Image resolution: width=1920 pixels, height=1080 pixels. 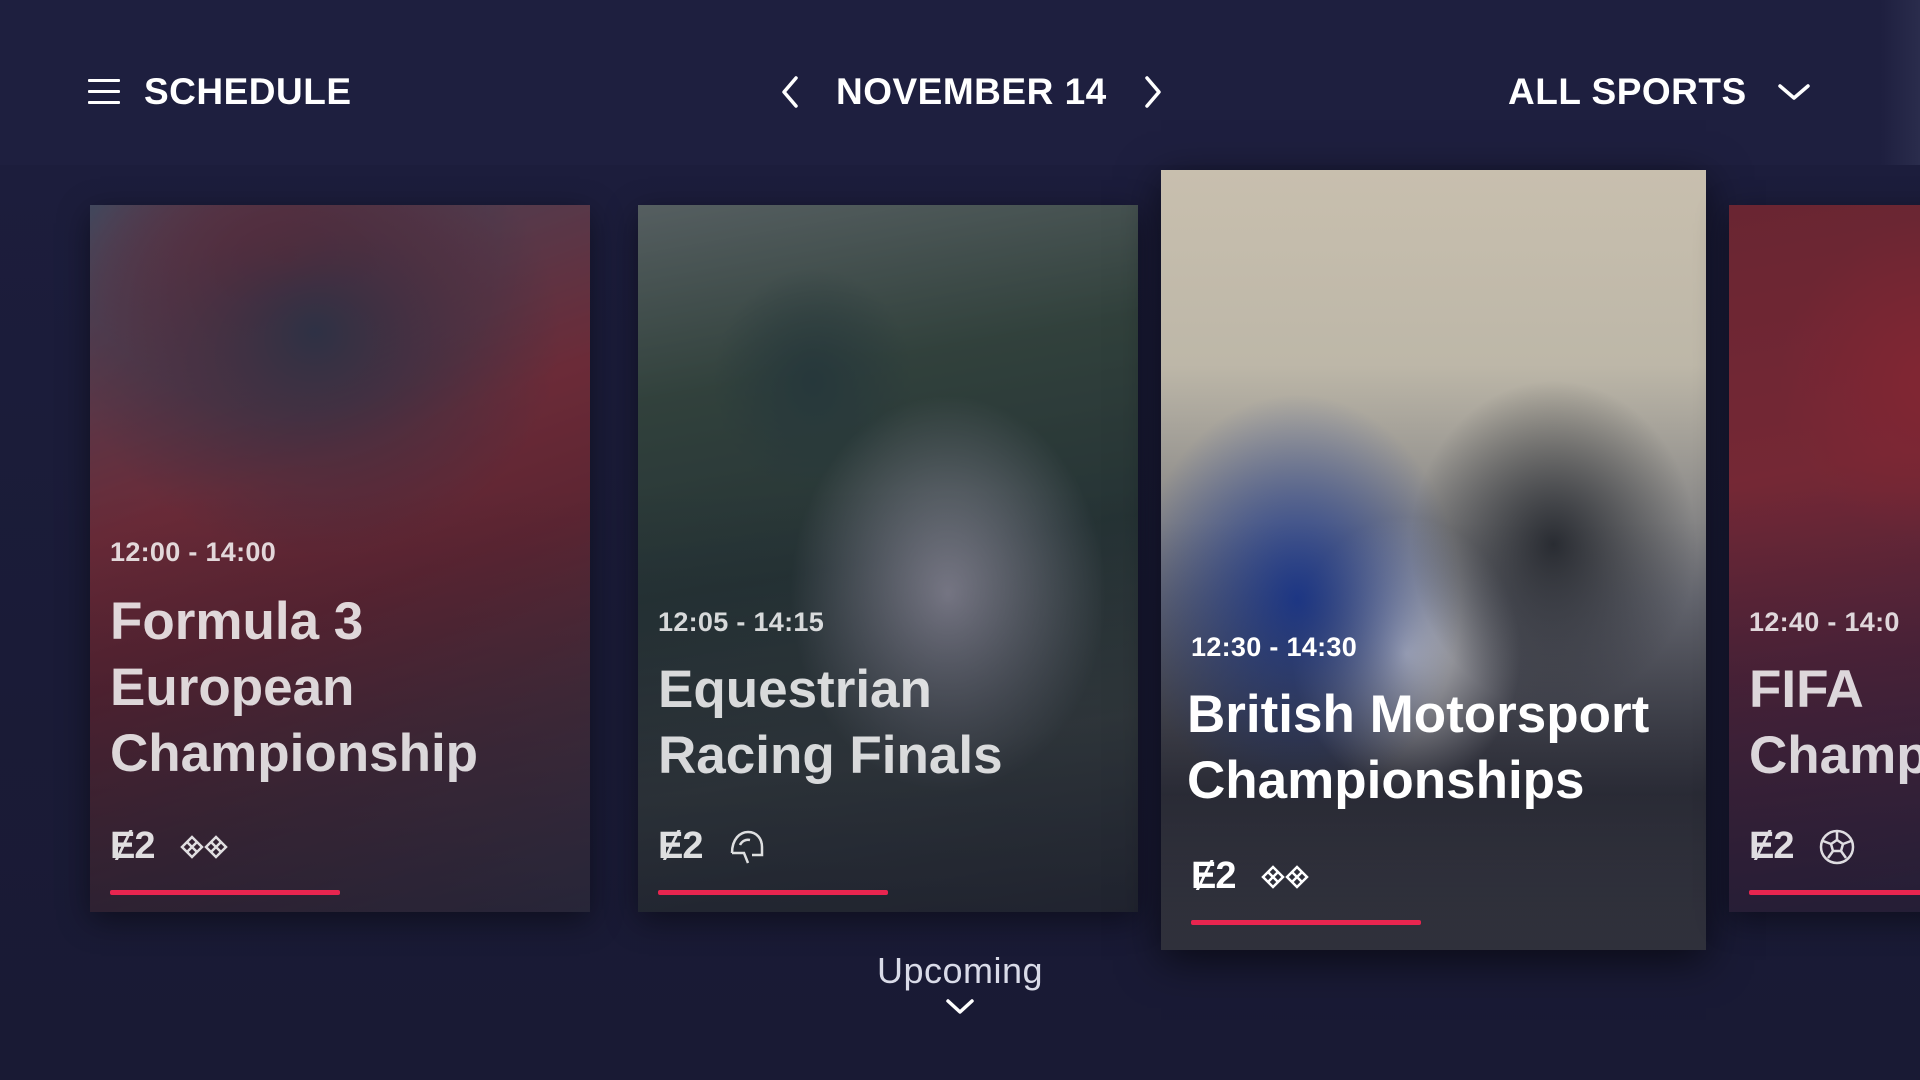 What do you see at coordinates (830, 722) in the screenshot?
I see `event-title: Equestrian Racing Finals` at bounding box center [830, 722].